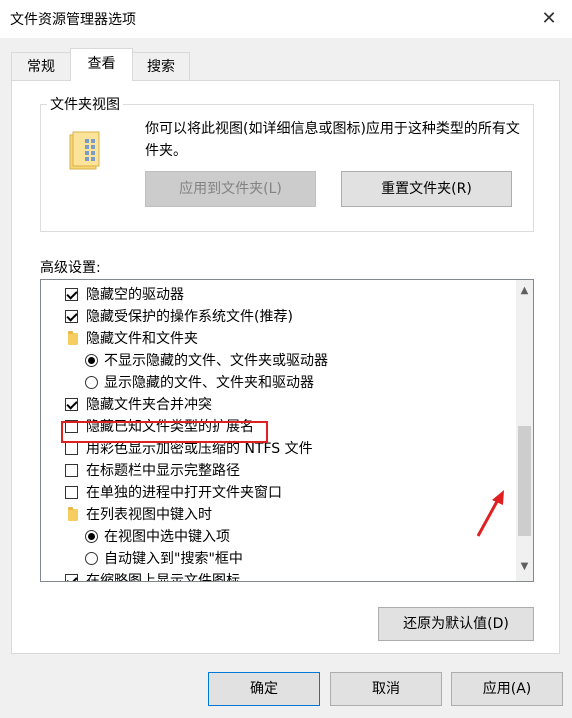 This screenshot has height=718, width=572. I want to click on list-item: 隐藏受保护的操作系统文件(推荐), so click(276, 317).